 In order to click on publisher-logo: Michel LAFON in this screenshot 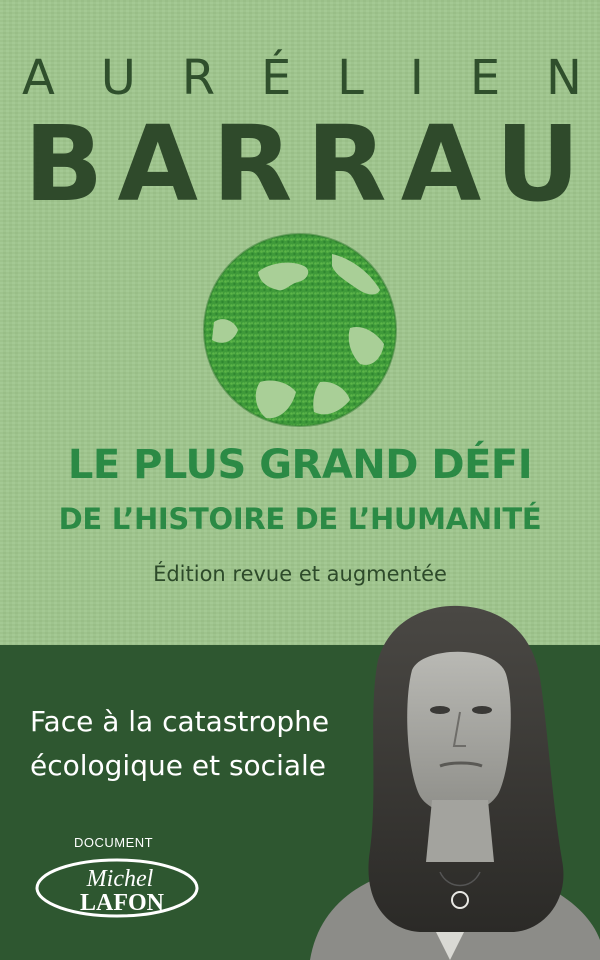, I will do `click(117, 888)`.